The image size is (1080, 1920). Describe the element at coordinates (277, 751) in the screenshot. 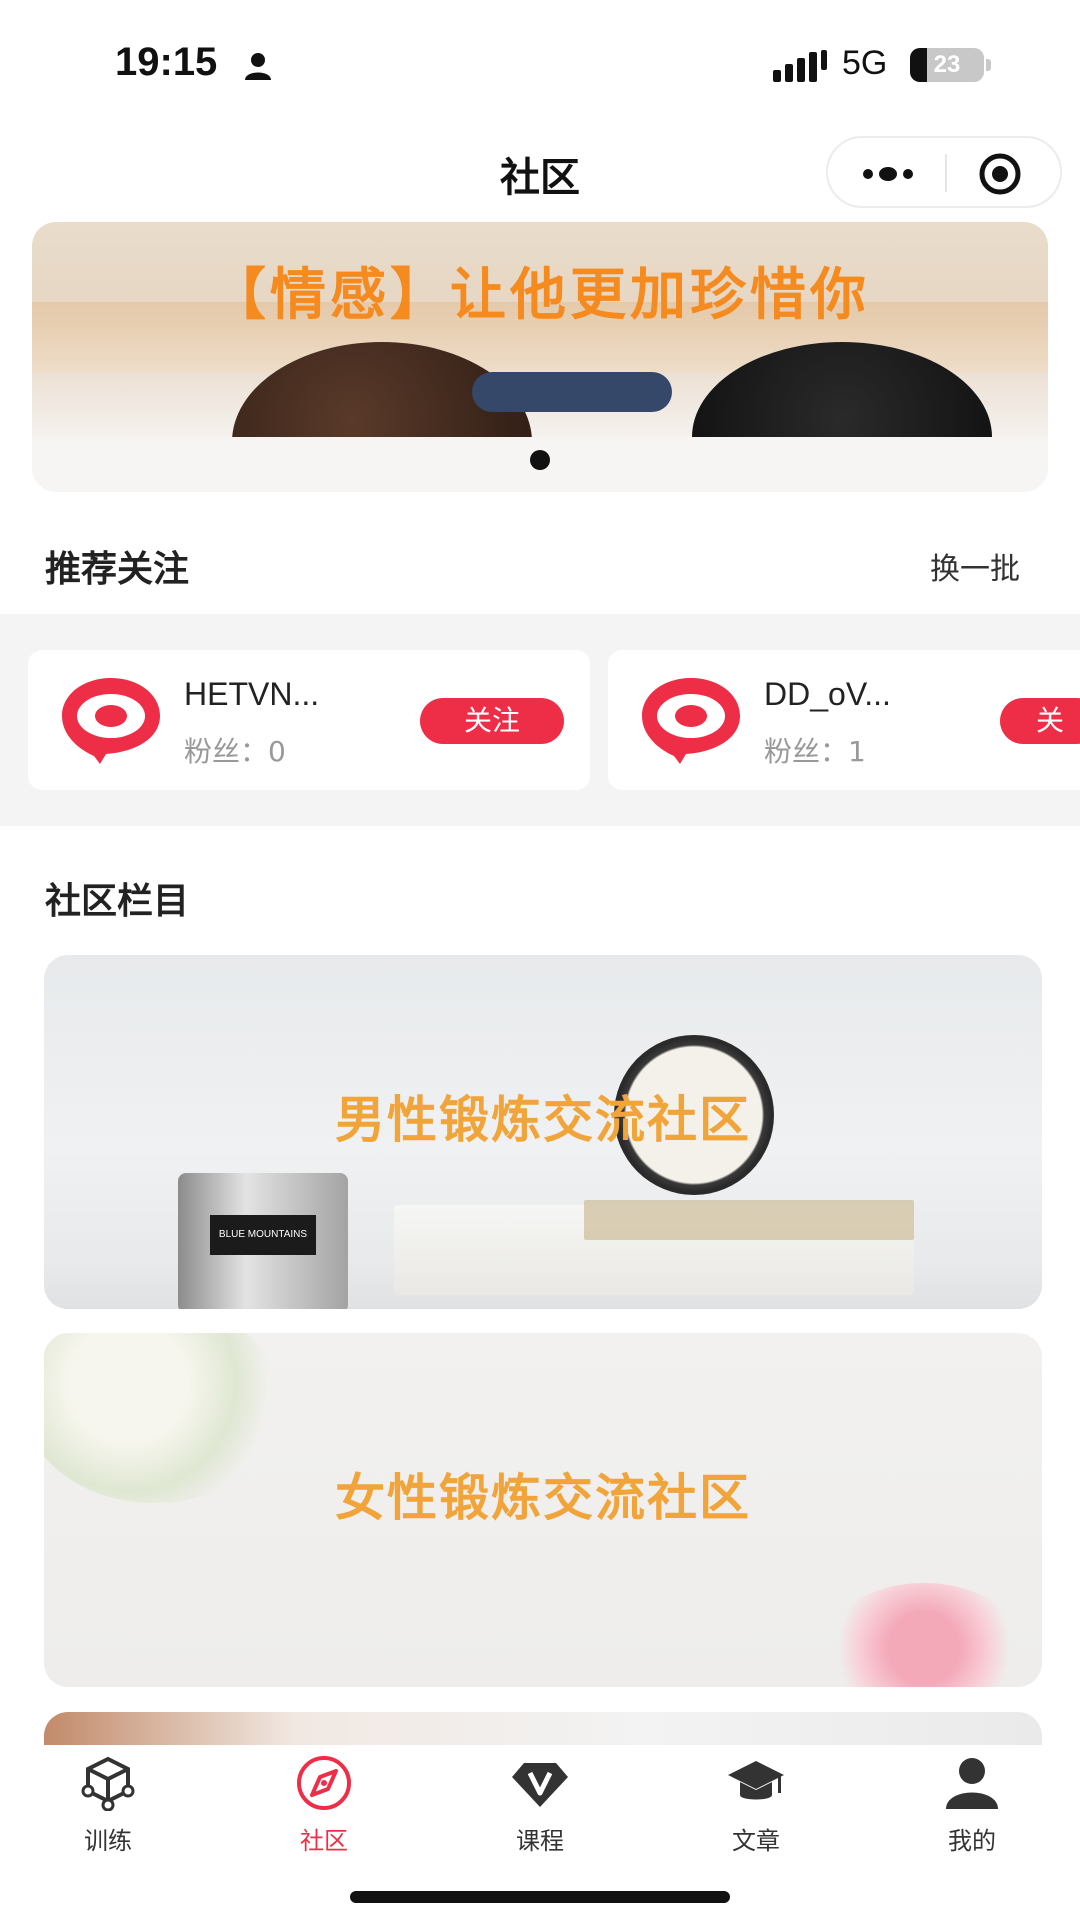

I see `fans-value: 0` at that location.